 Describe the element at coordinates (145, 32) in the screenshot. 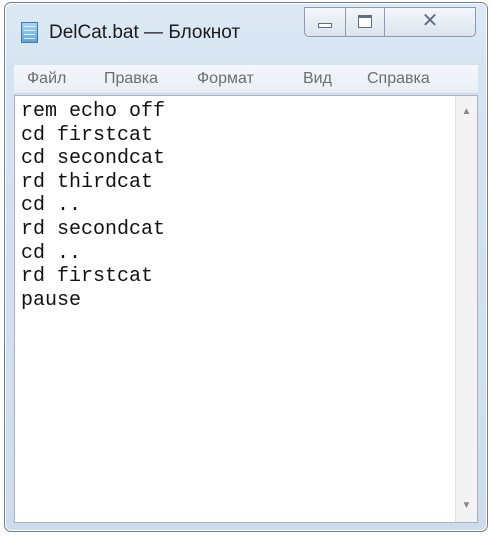

I see `window-title: DelCat.bat — Блокнот` at that location.